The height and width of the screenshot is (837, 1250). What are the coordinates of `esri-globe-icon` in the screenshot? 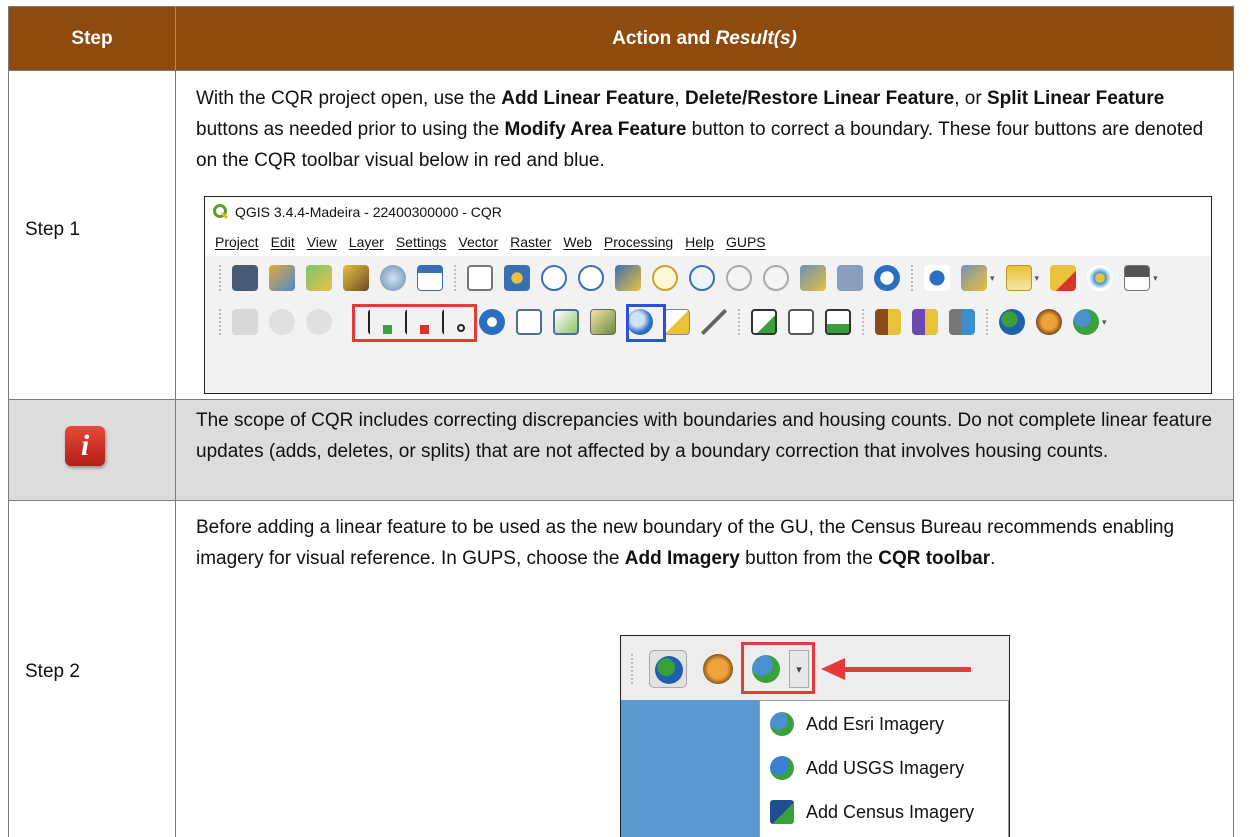 It's located at (782, 724).